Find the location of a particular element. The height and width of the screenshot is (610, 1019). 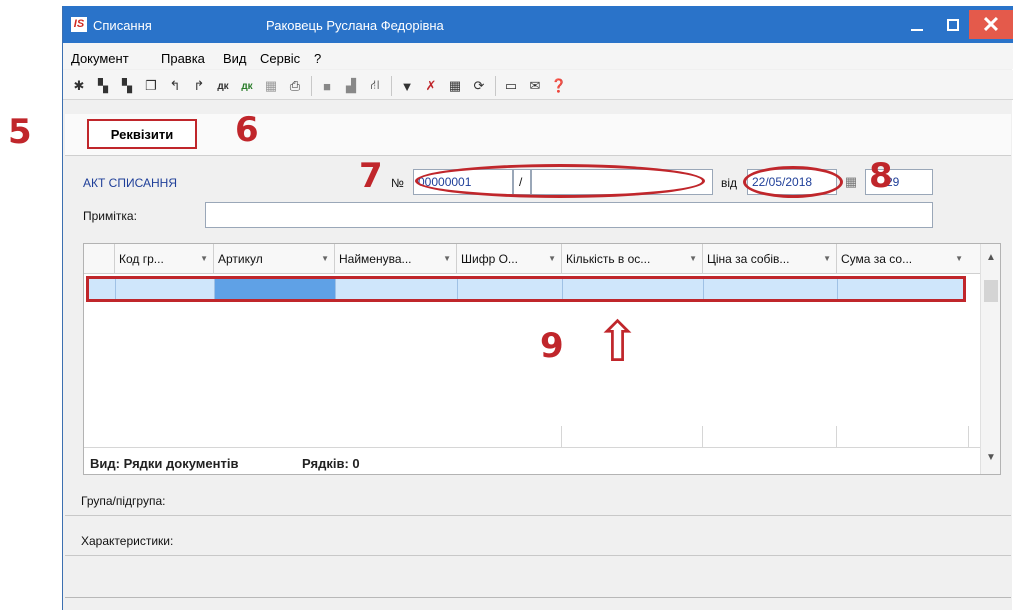

refresh-icon: ⟳ is located at coordinates (479, 86).